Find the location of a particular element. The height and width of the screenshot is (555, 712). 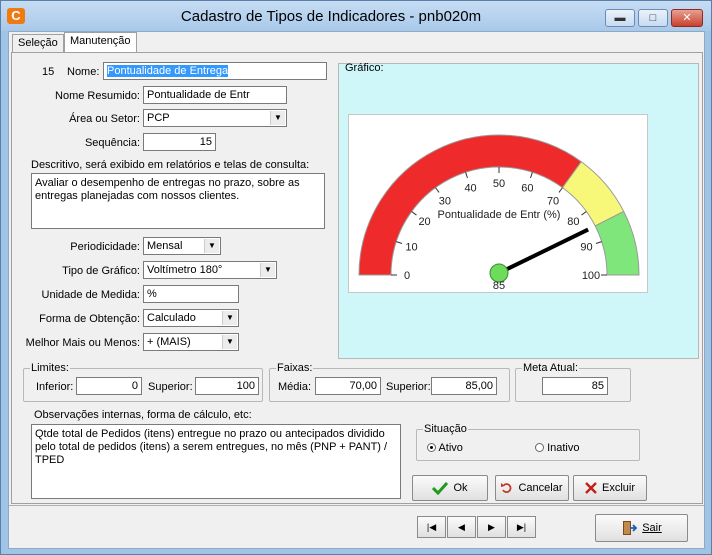

limites-superior-input: 100 is located at coordinates (227, 386).